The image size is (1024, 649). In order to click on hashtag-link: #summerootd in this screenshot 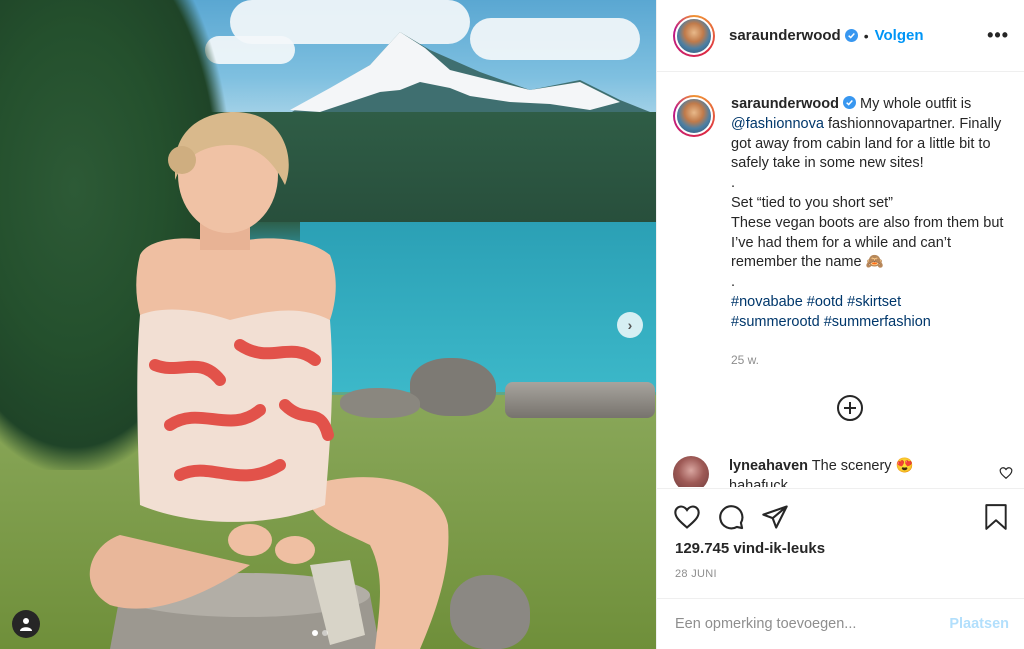, I will do `click(775, 322)`.